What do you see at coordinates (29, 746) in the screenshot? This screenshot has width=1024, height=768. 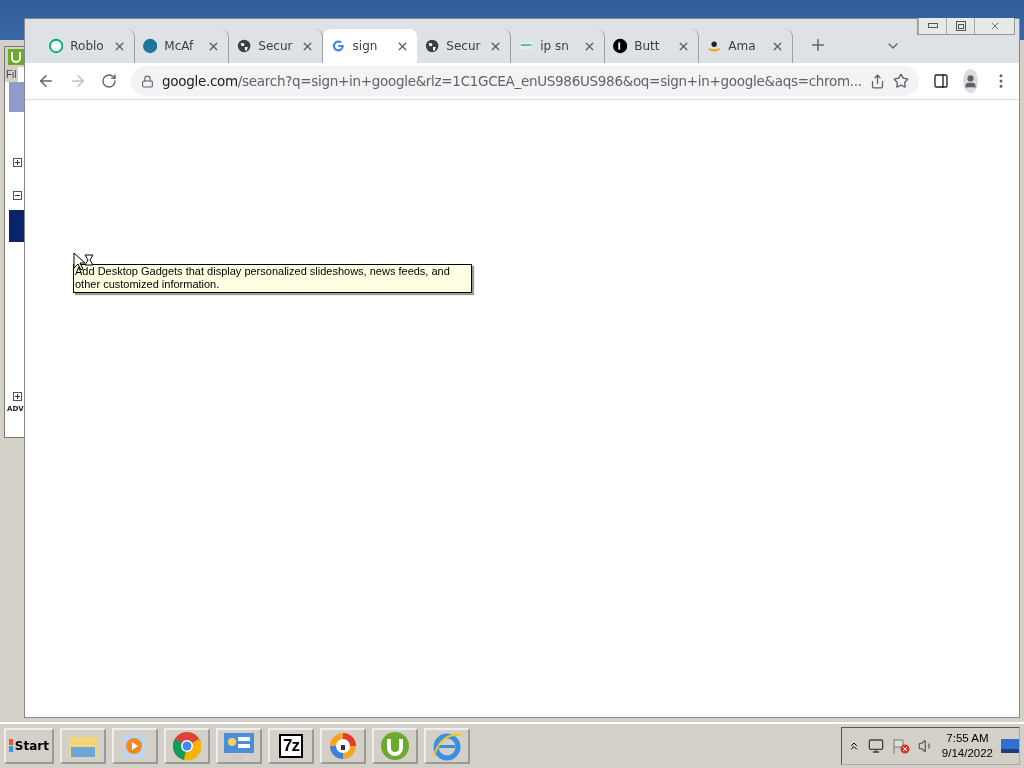 I see `start-button: Start` at bounding box center [29, 746].